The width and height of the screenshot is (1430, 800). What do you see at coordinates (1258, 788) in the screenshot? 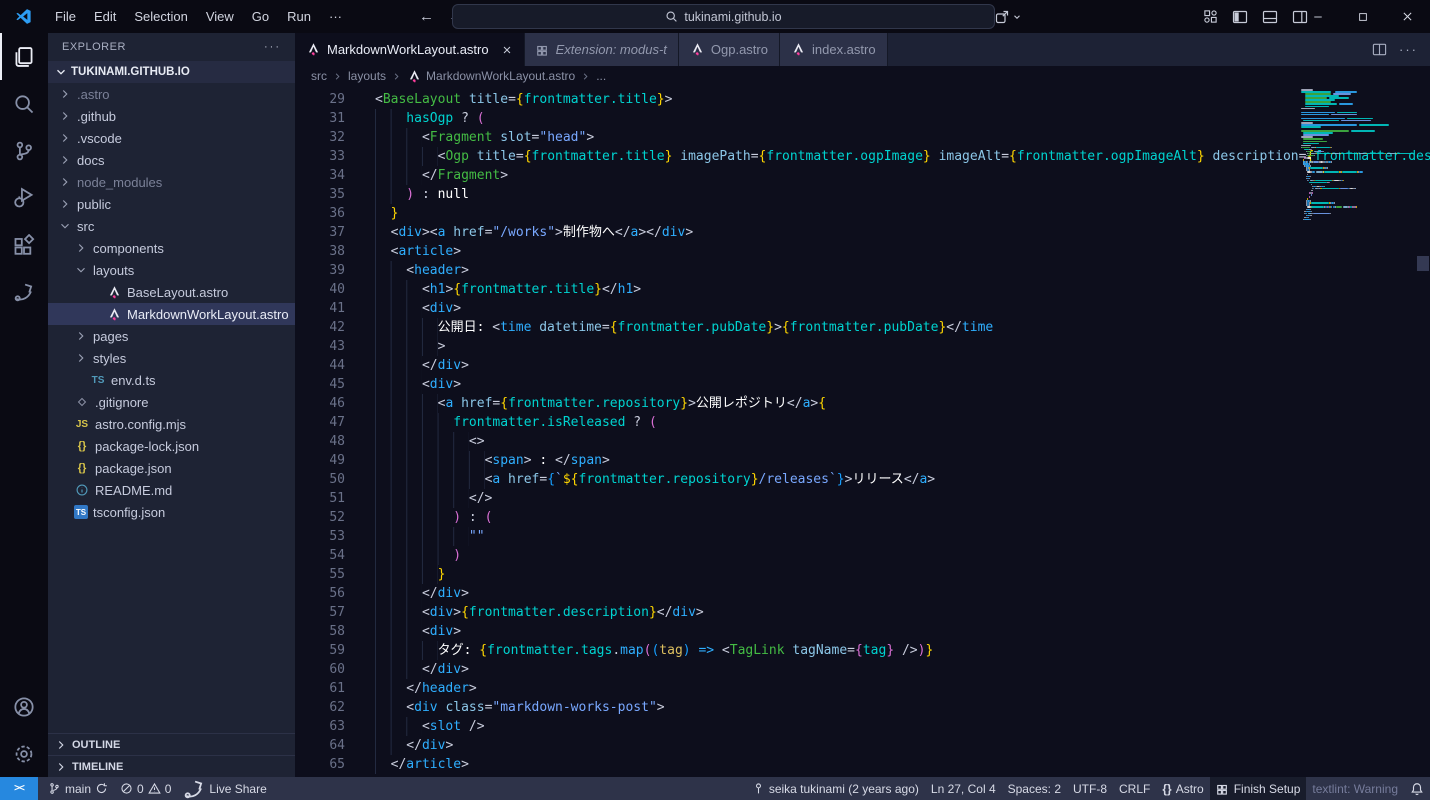
I see `status-item: Finish Setup` at bounding box center [1258, 788].